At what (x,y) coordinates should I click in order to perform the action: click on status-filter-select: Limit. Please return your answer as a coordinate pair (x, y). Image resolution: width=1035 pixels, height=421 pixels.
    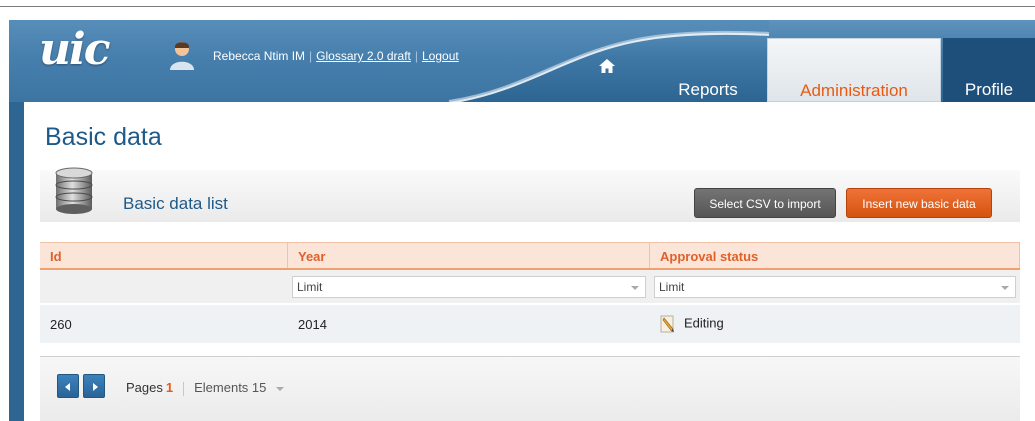
    Looking at the image, I should click on (835, 286).